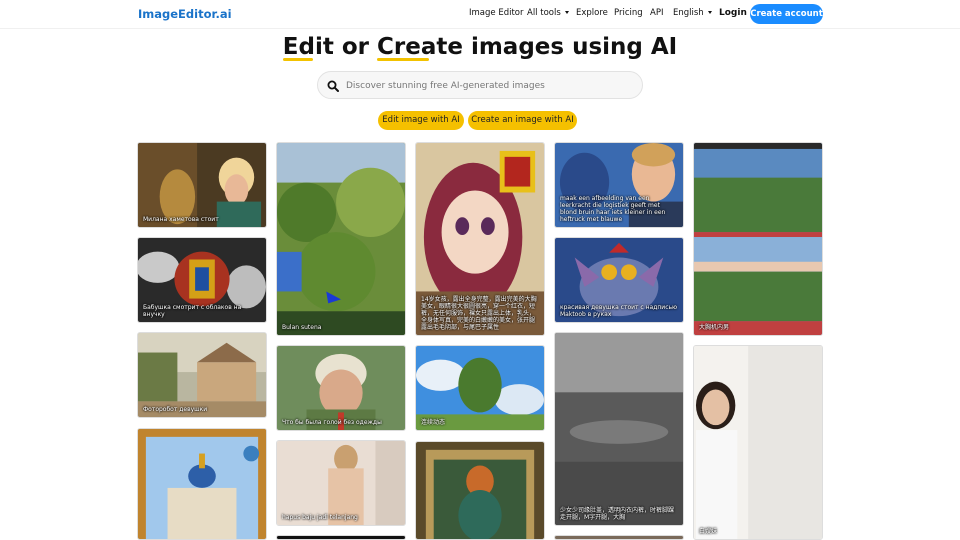  I want to click on login-link: Login, so click(733, 13).